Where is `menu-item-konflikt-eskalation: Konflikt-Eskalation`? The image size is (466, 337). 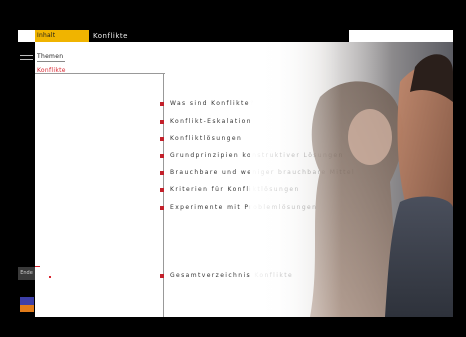 menu-item-konflikt-eskalation: Konflikt-Eskalation is located at coordinates (206, 121).